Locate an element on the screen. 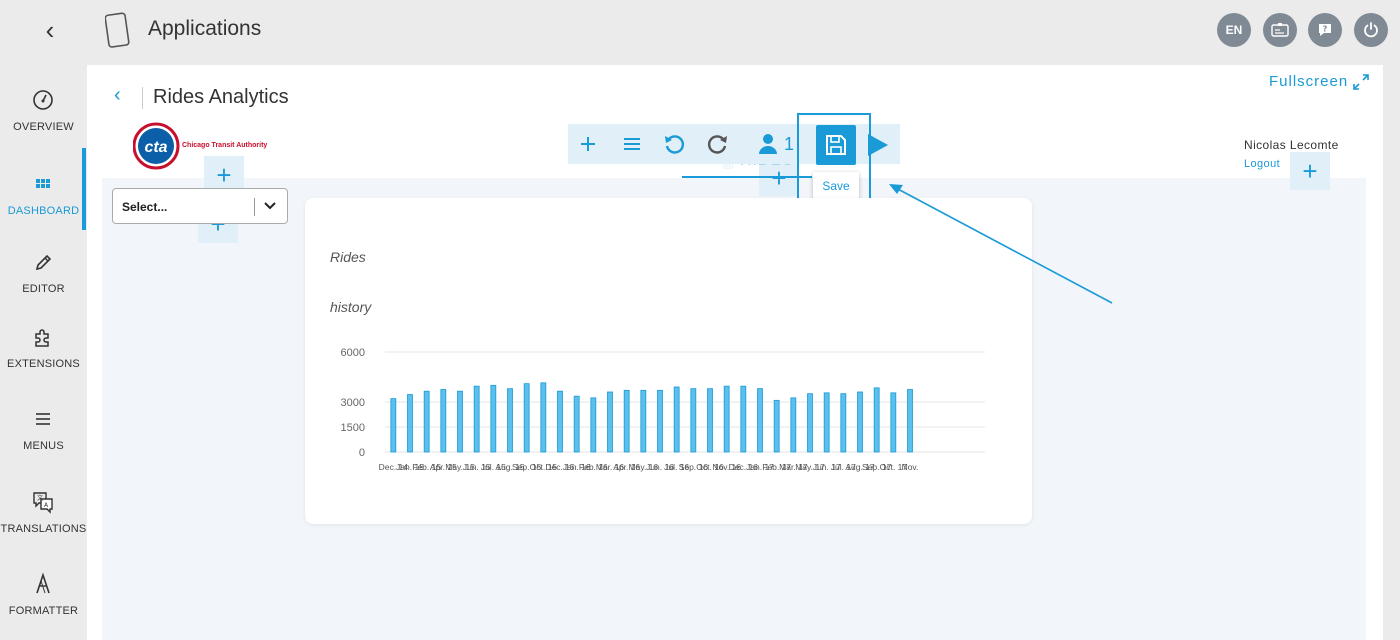  user-name: Nicolas Lecomte is located at coordinates (1291, 145).